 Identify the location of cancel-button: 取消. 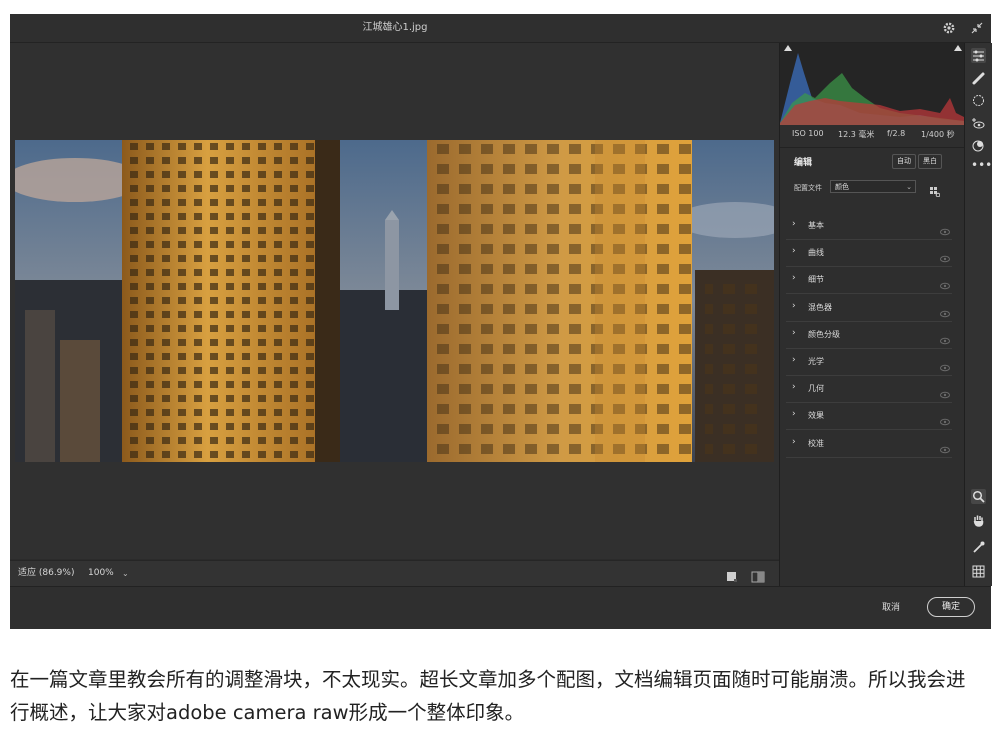
(891, 606).